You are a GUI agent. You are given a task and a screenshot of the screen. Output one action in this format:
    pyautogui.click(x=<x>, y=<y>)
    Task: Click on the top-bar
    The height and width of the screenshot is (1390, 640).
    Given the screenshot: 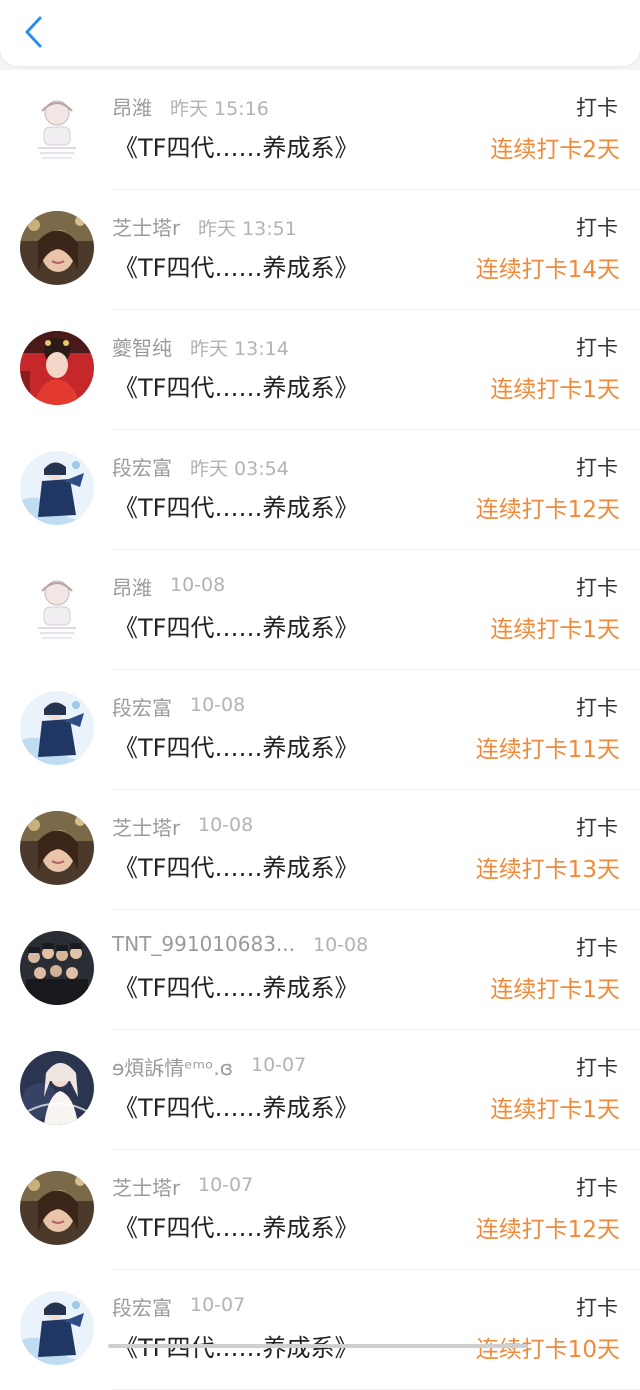 What is the action you would take?
    pyautogui.click(x=320, y=33)
    